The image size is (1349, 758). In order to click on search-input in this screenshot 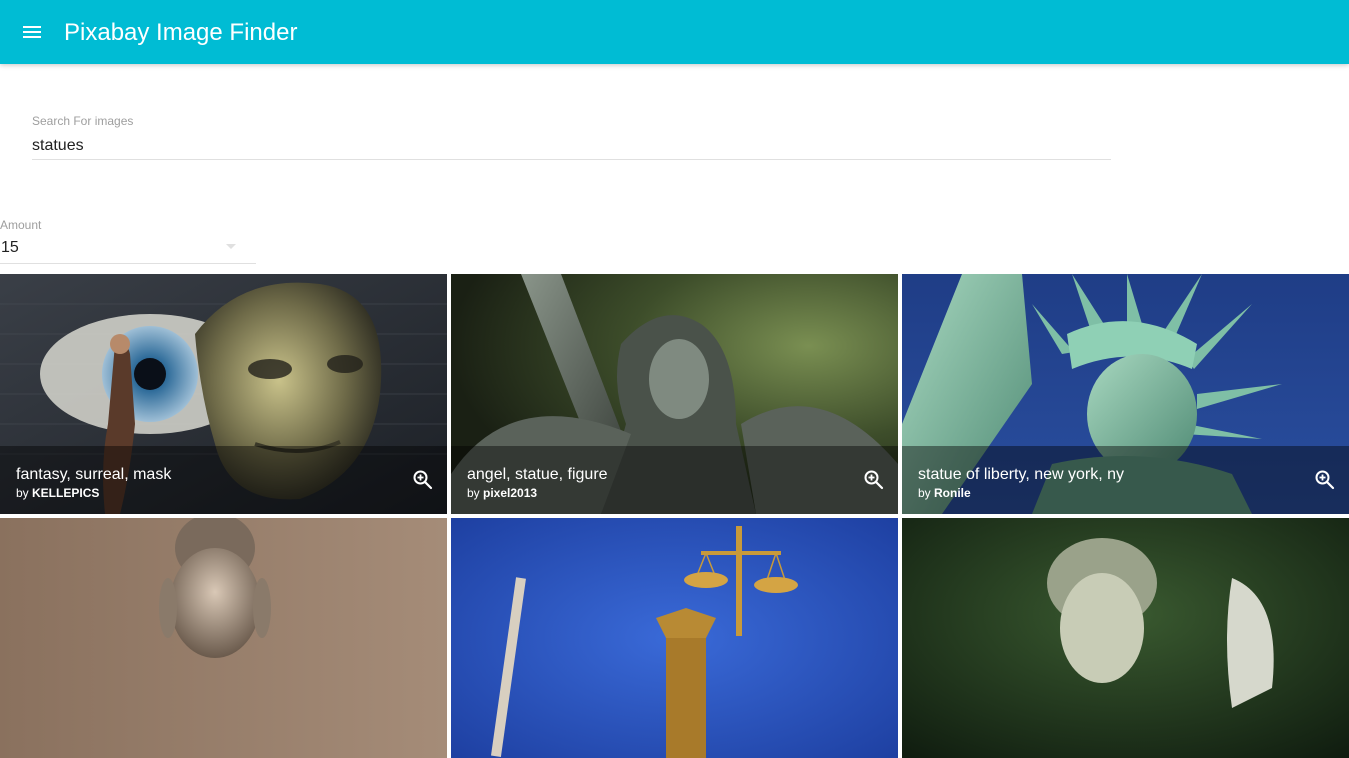, I will do `click(571, 146)`.